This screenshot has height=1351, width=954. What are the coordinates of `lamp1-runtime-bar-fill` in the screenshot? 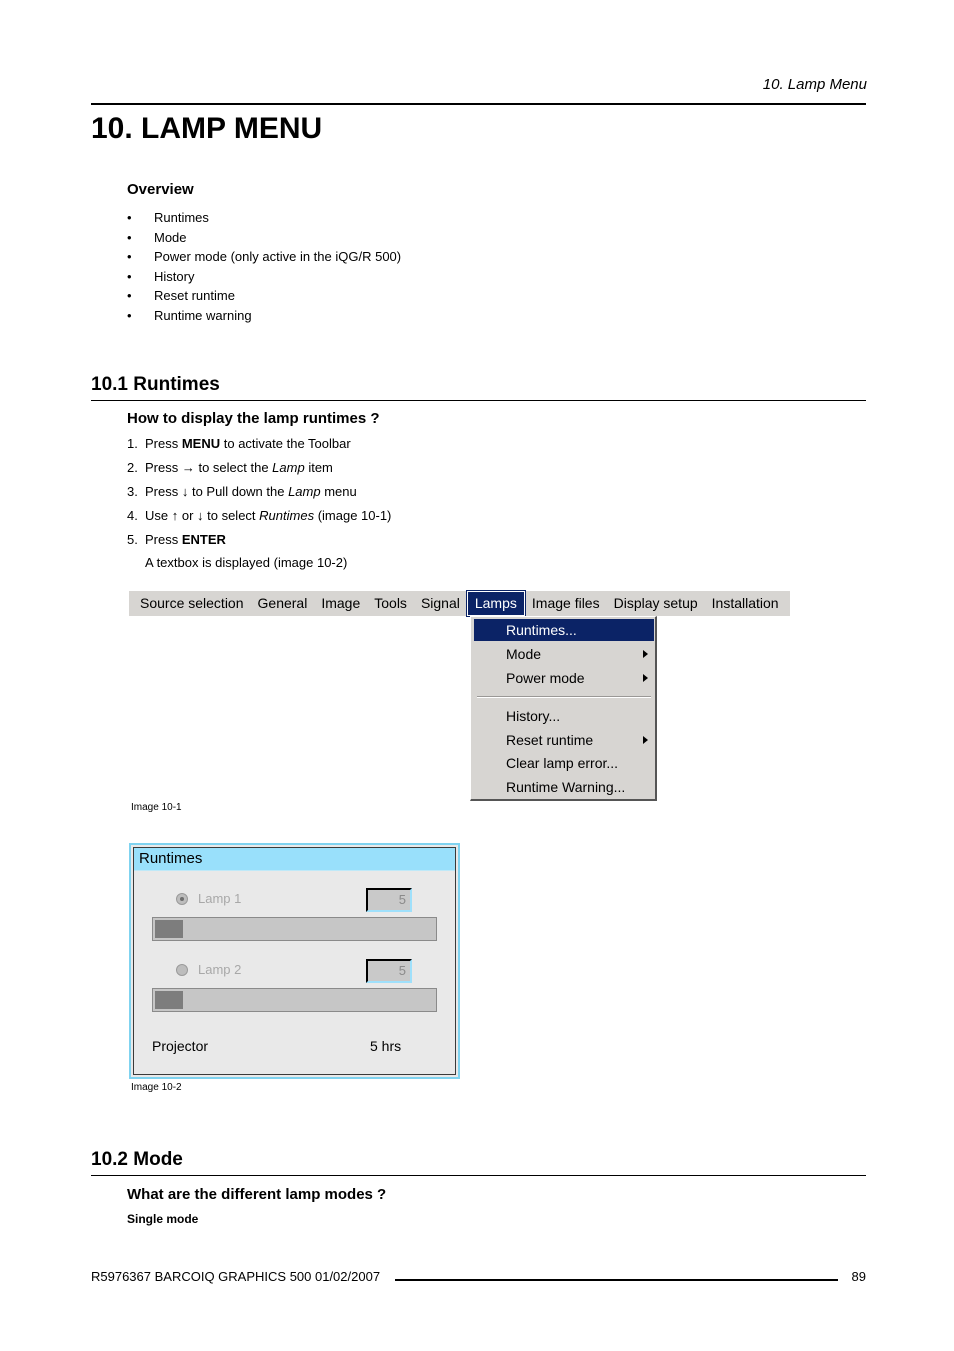 It's located at (169, 929).